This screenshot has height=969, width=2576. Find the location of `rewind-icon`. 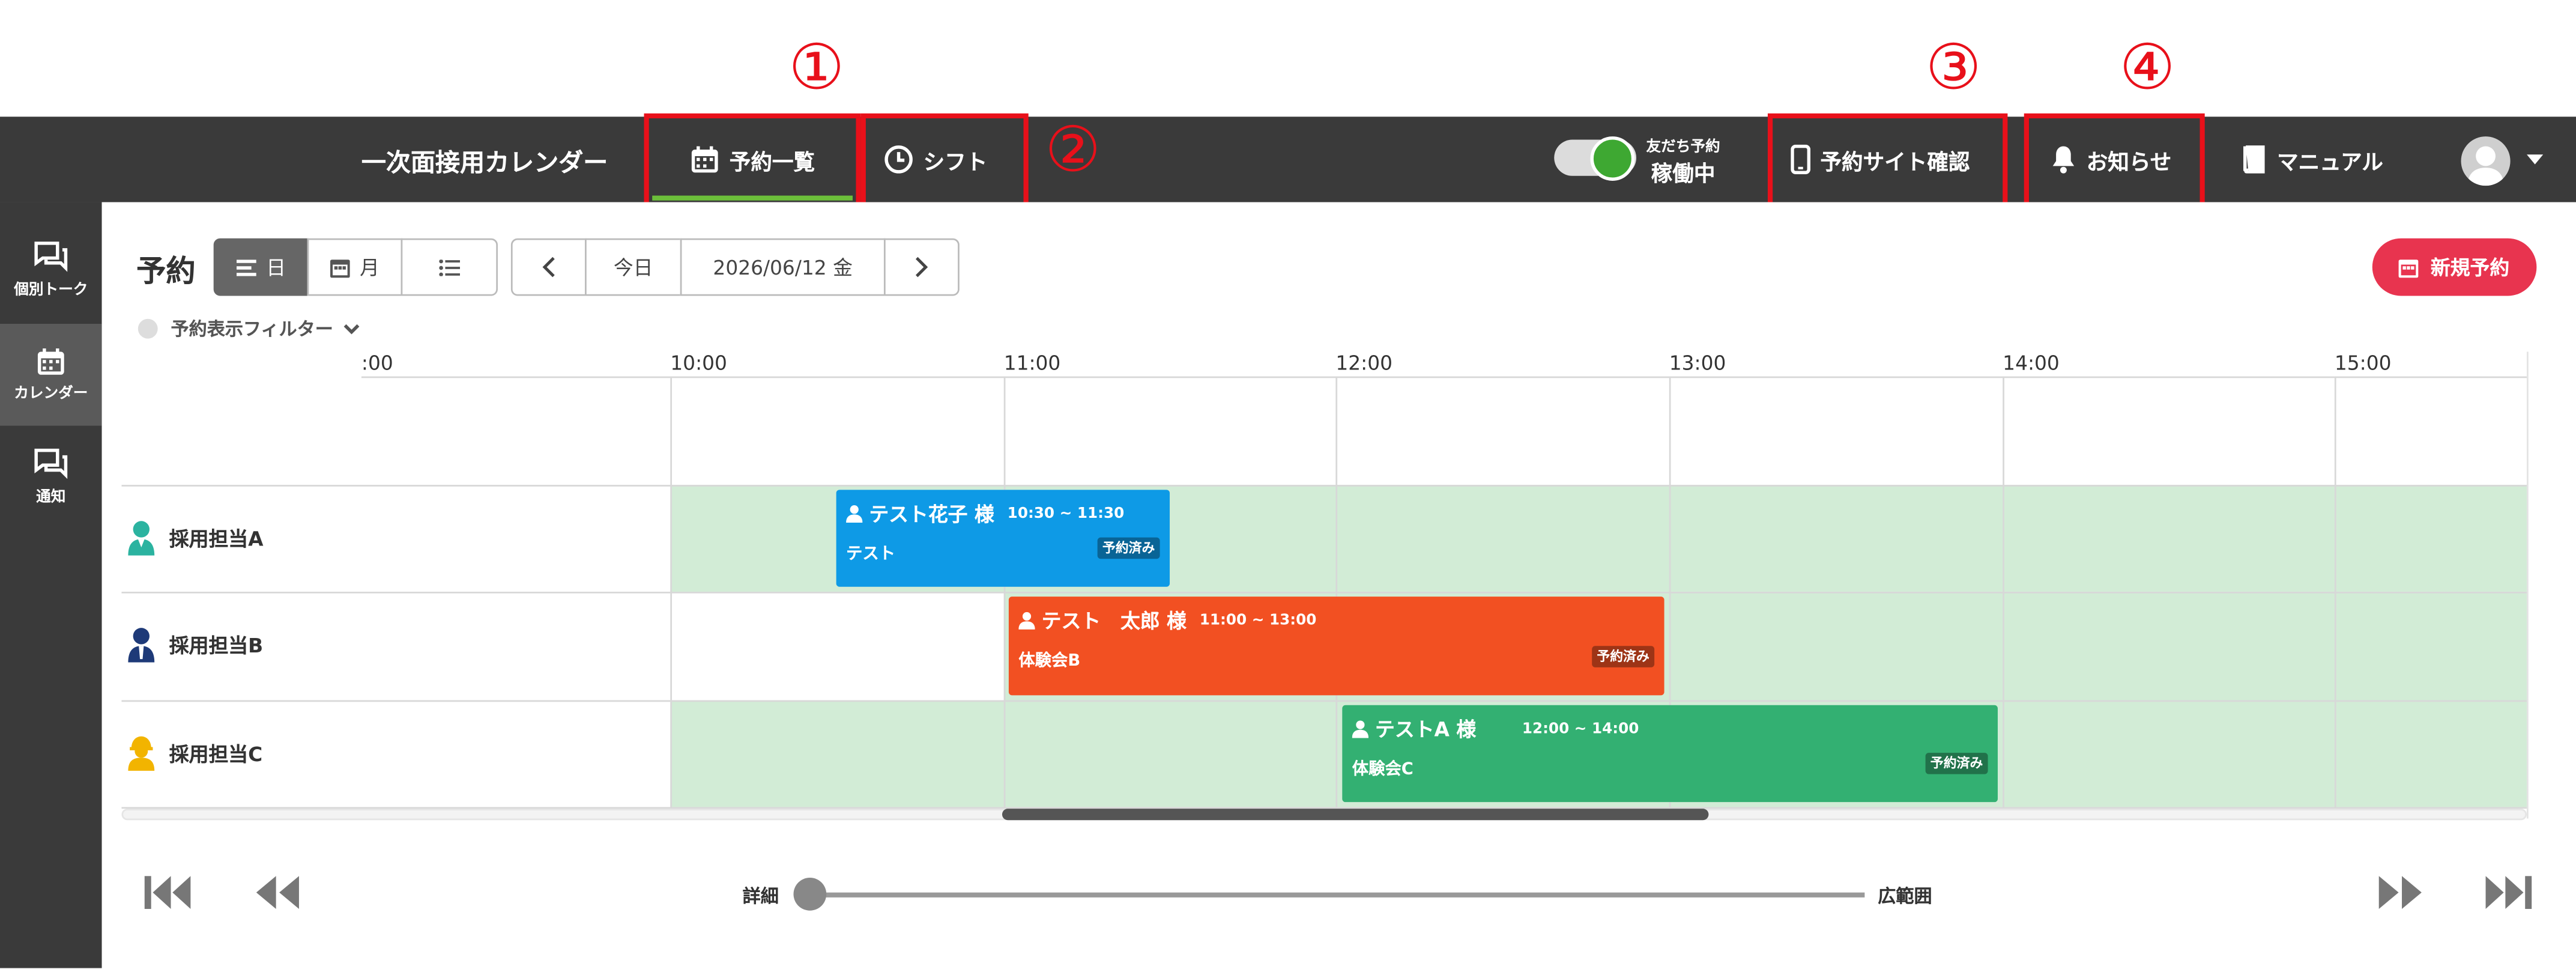

rewind-icon is located at coordinates (277, 892).